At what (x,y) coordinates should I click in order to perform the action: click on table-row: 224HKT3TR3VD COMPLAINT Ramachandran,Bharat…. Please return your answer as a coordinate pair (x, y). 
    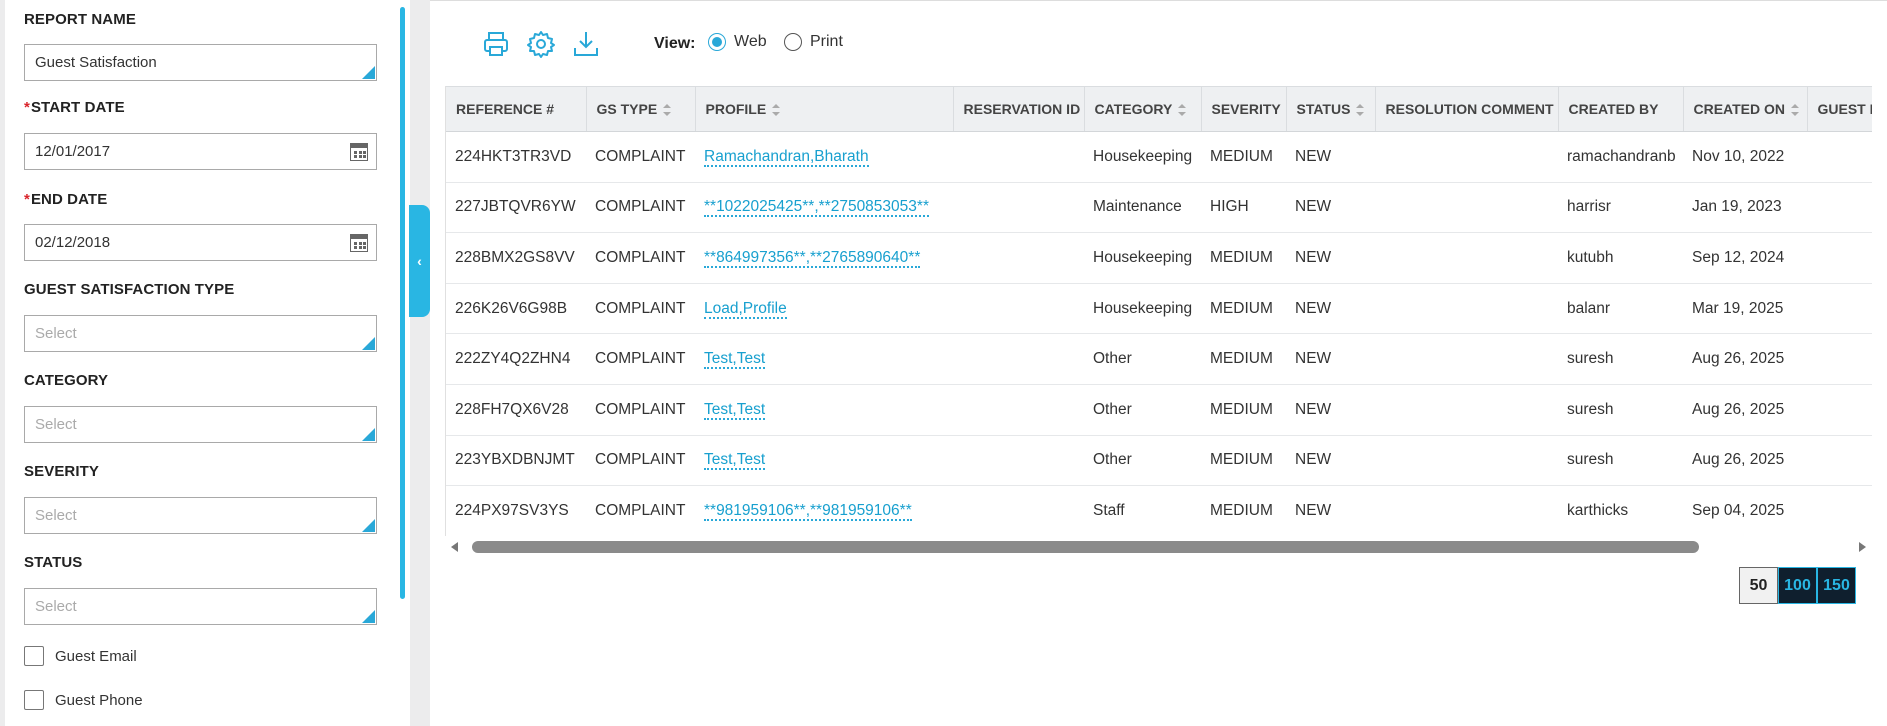
    Looking at the image, I should click on (1159, 157).